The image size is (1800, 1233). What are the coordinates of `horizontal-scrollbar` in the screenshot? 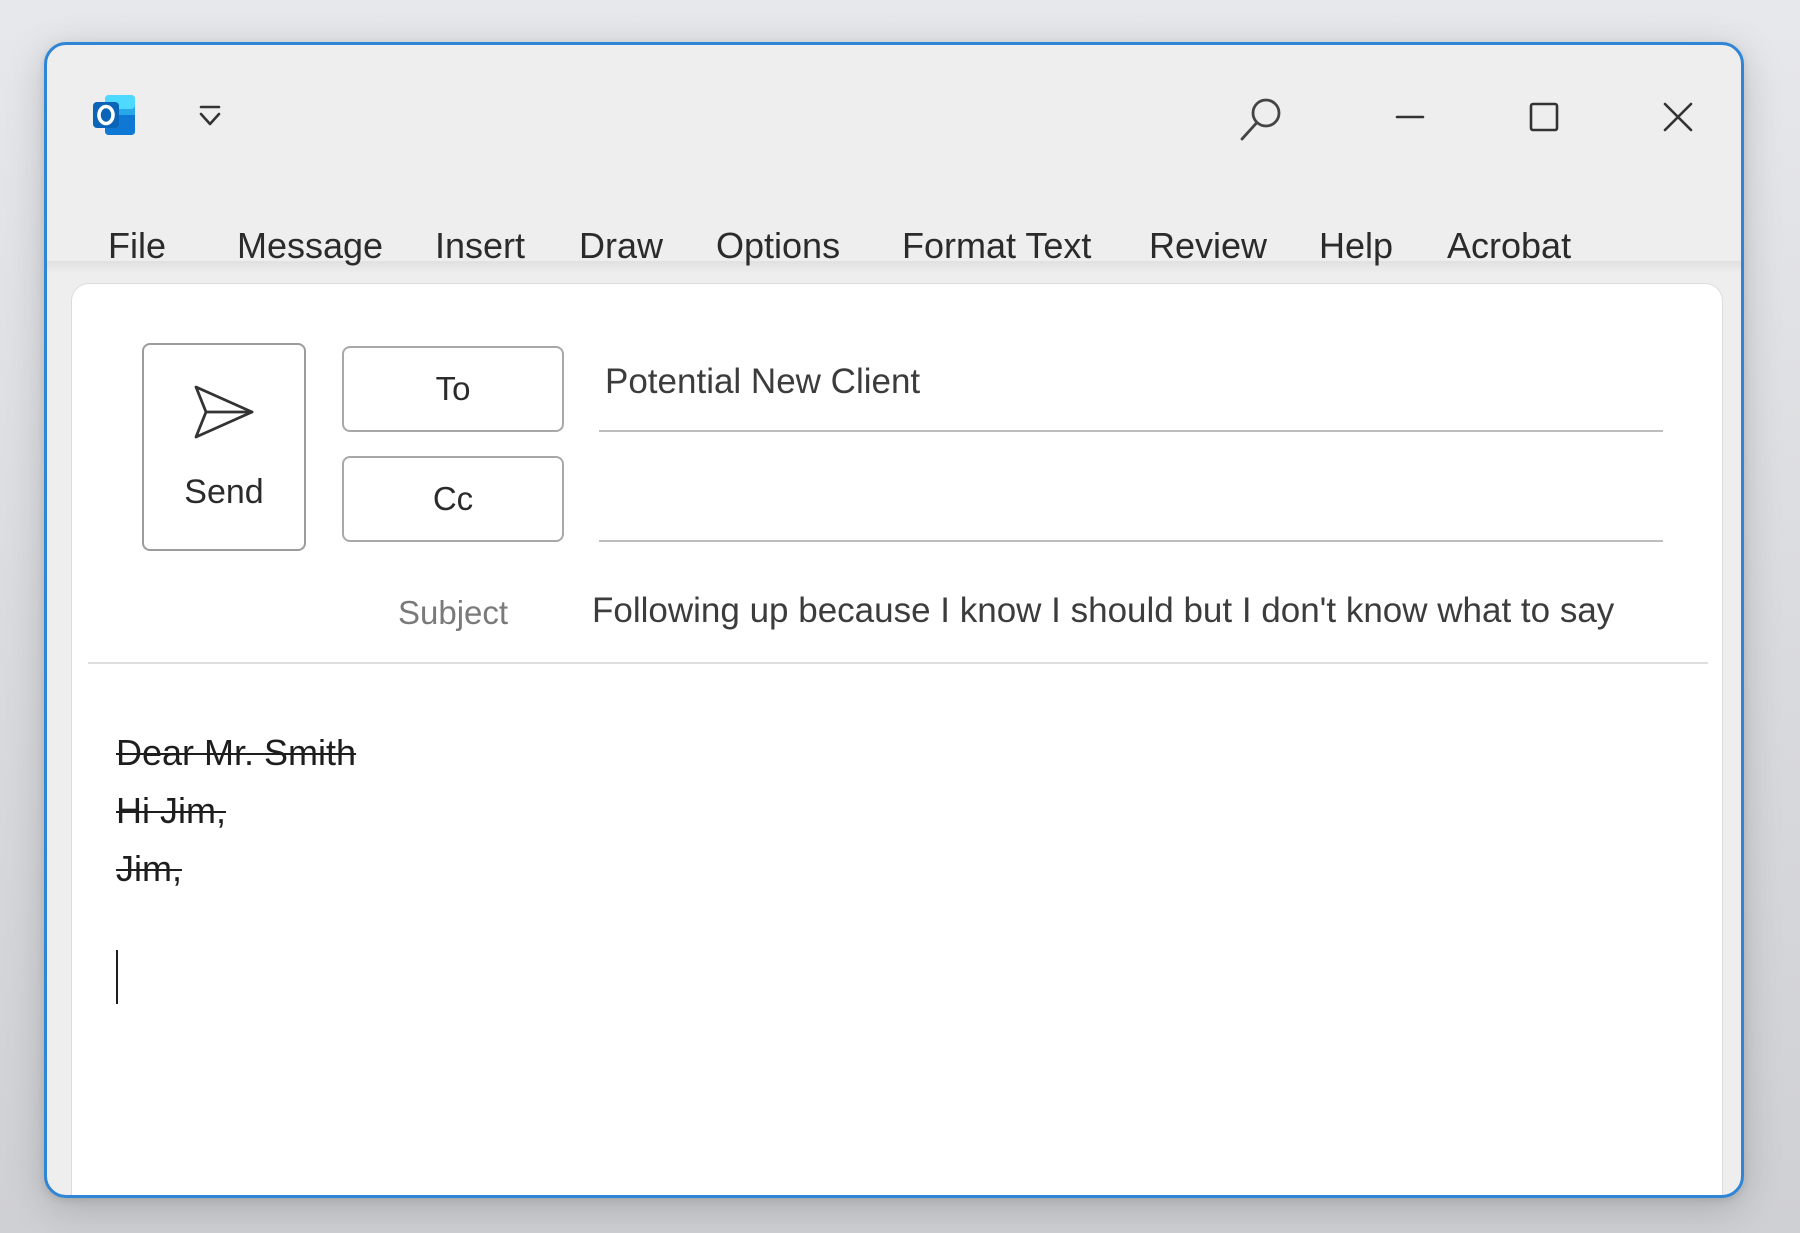 It's located at (873, 1197).